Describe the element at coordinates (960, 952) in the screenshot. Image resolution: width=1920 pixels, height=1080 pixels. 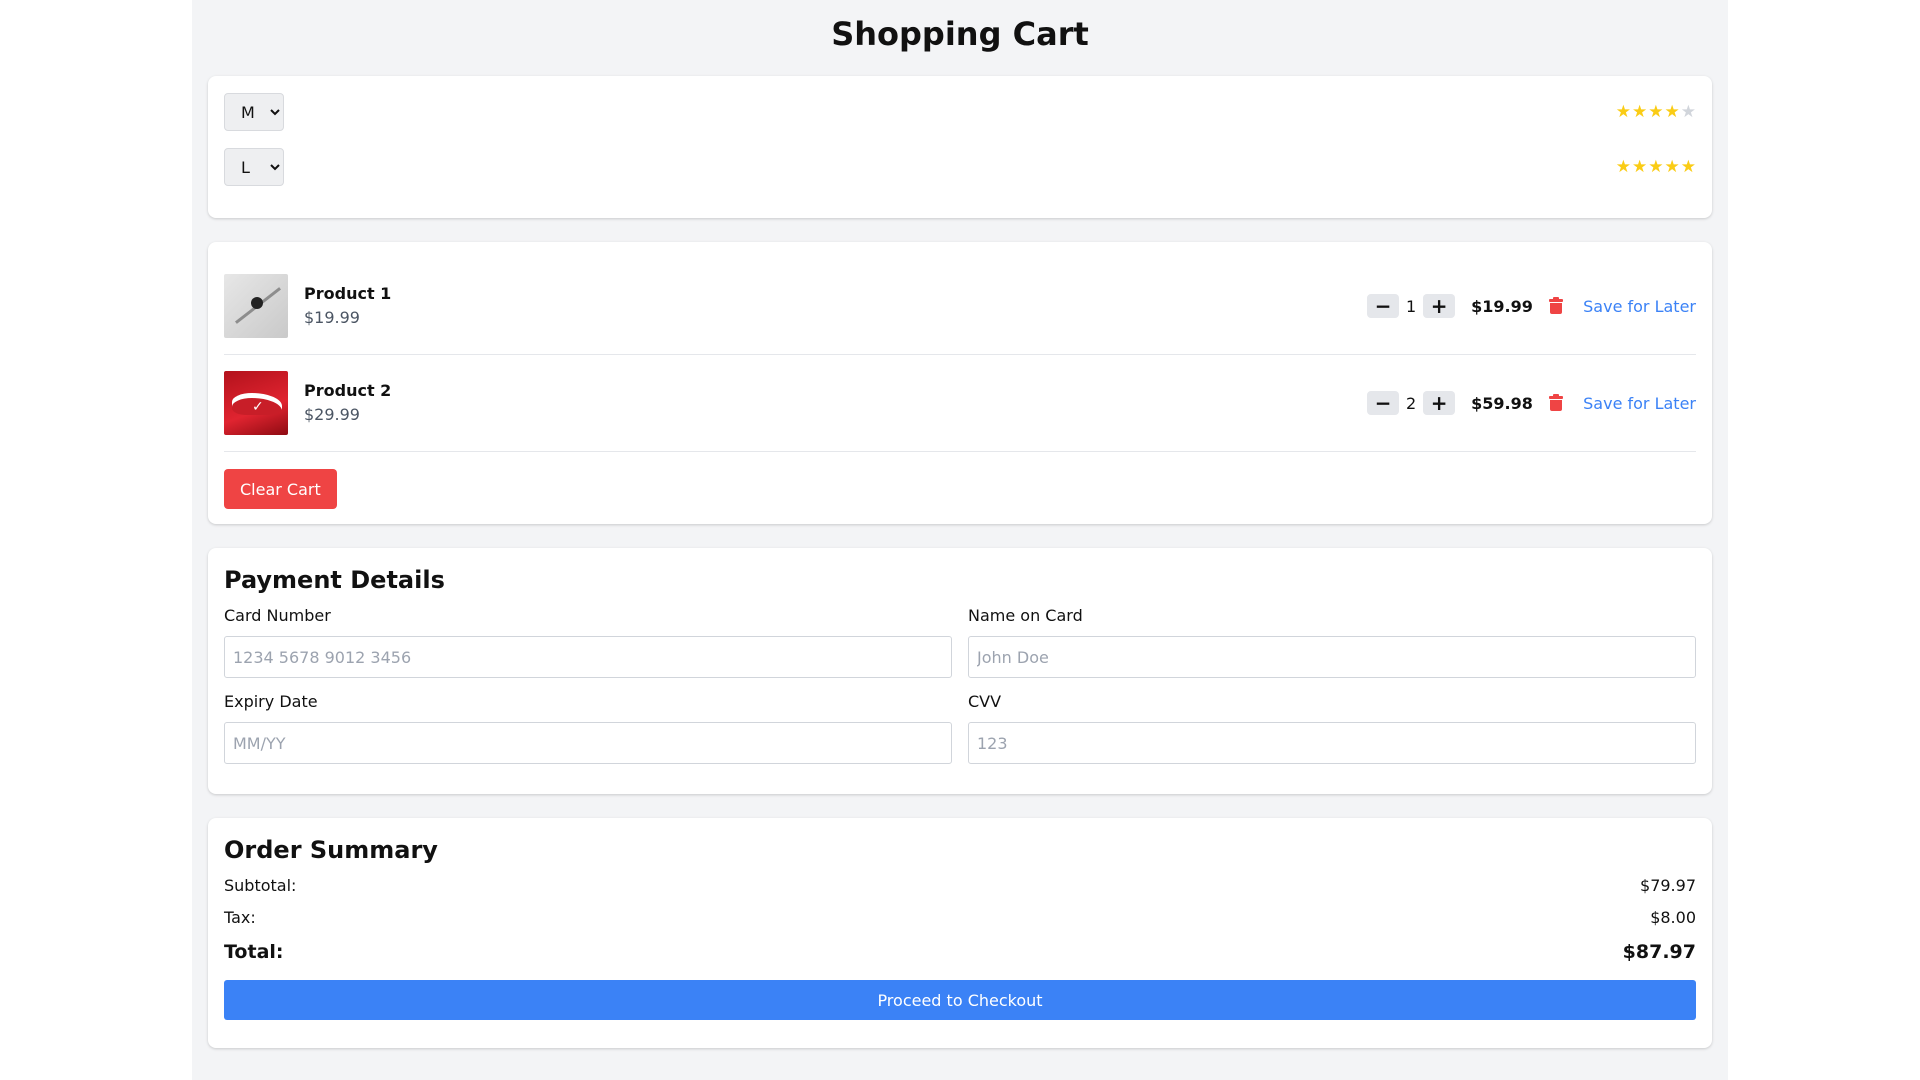
I see `total-row: Total: $87.97` at that location.